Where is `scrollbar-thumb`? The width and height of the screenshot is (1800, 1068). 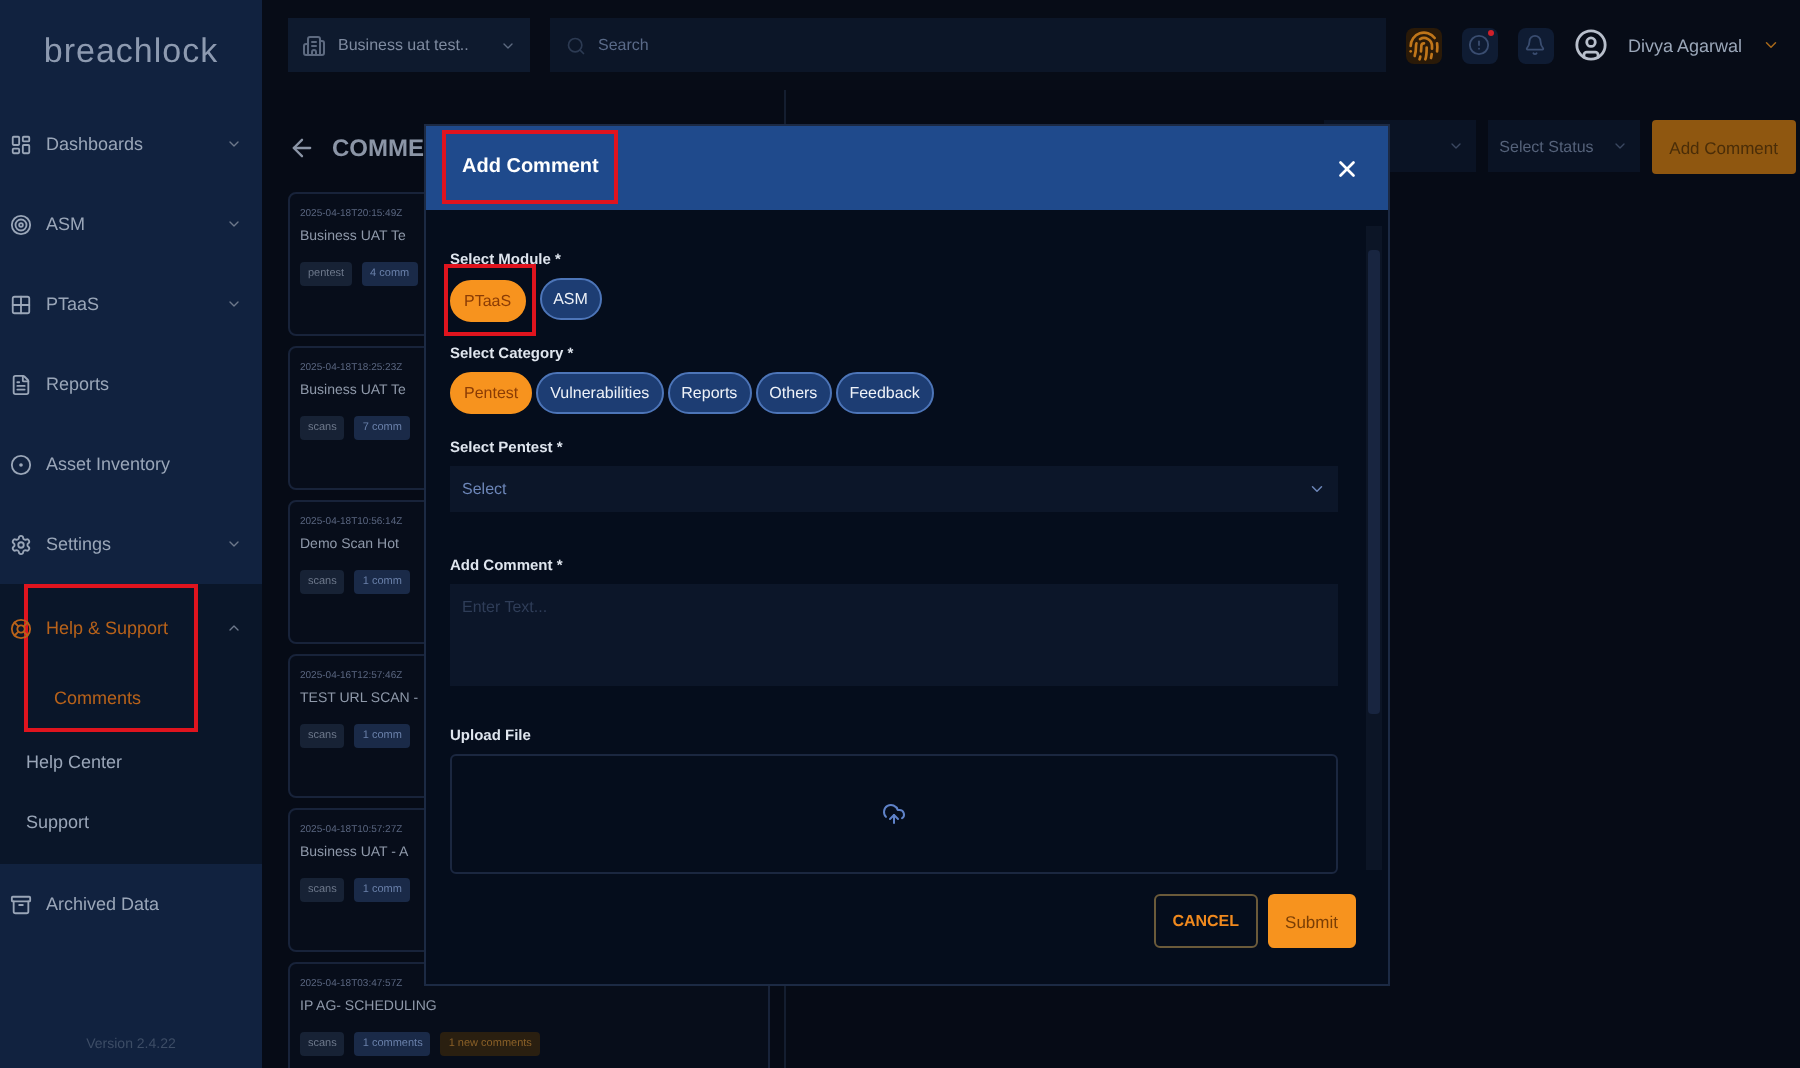
scrollbar-thumb is located at coordinates (1374, 482).